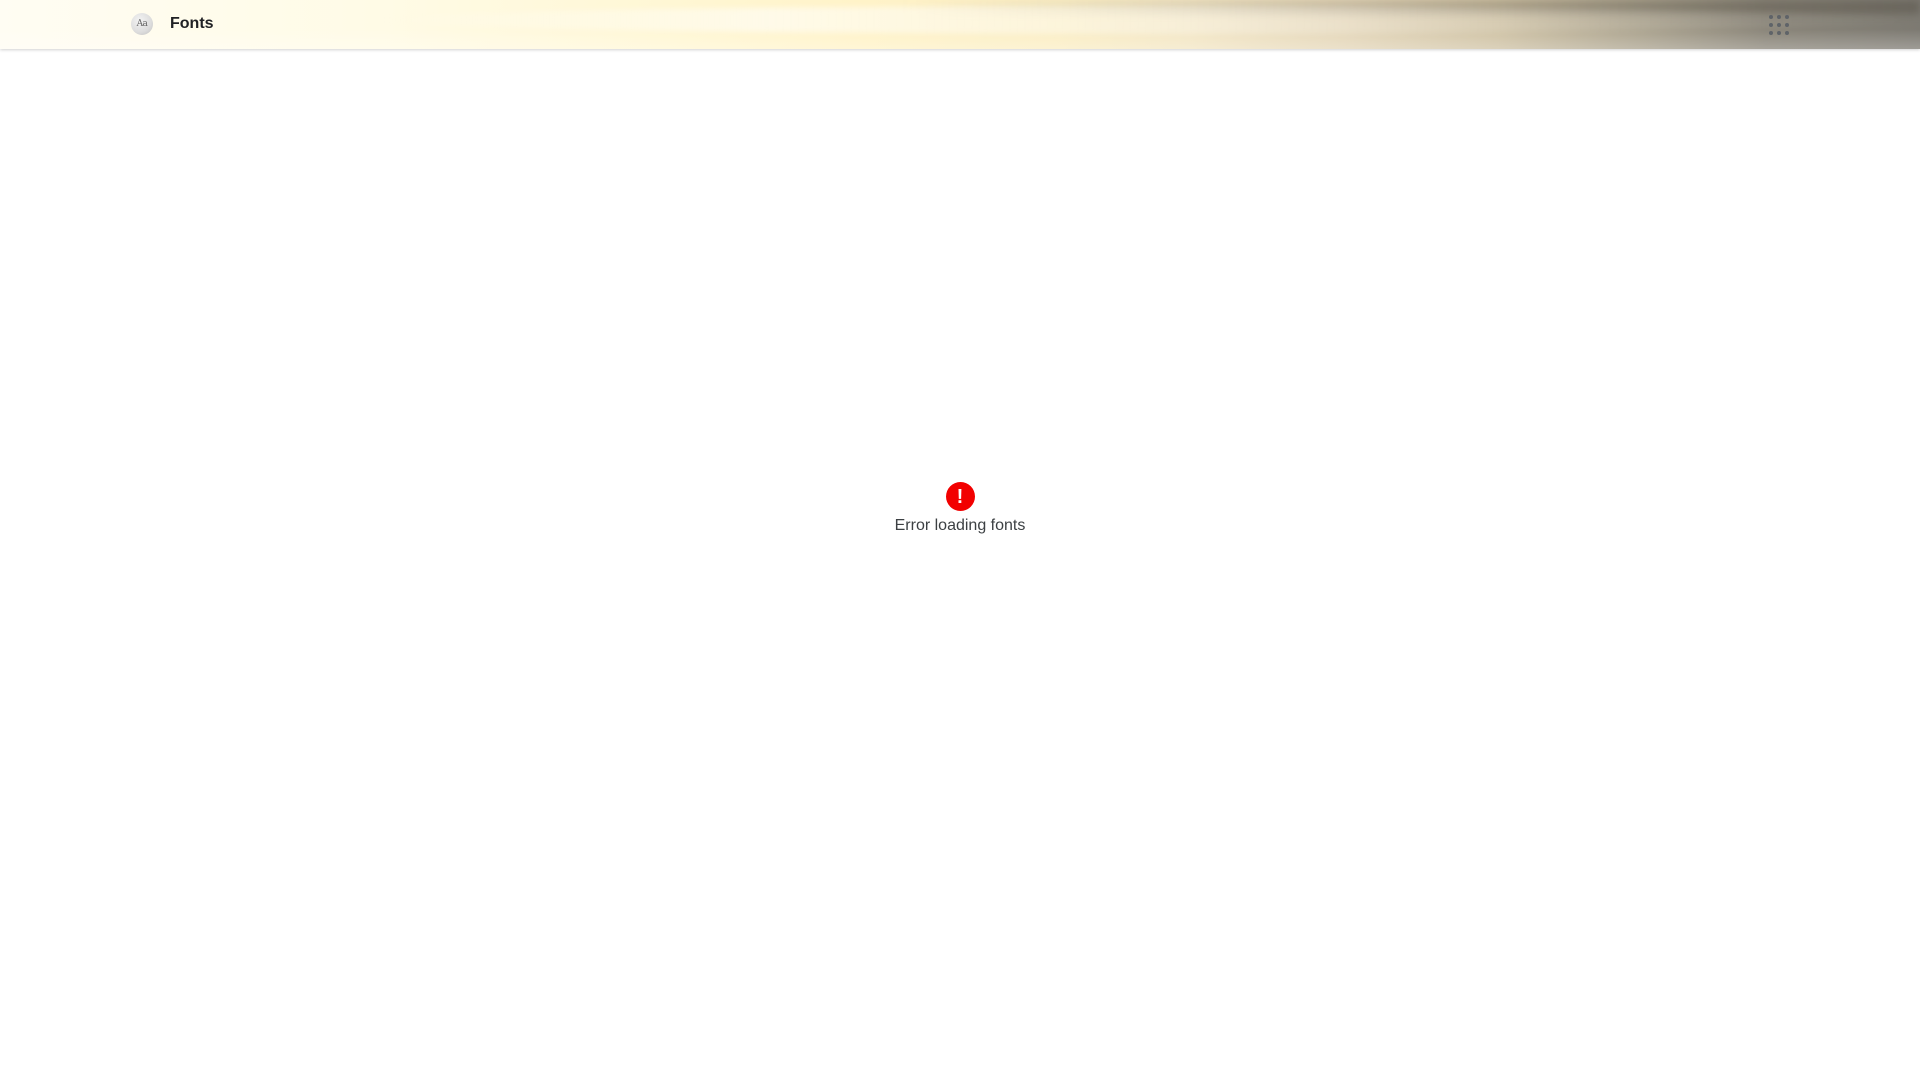  I want to click on error-message: Error loading fonts, so click(960, 525).